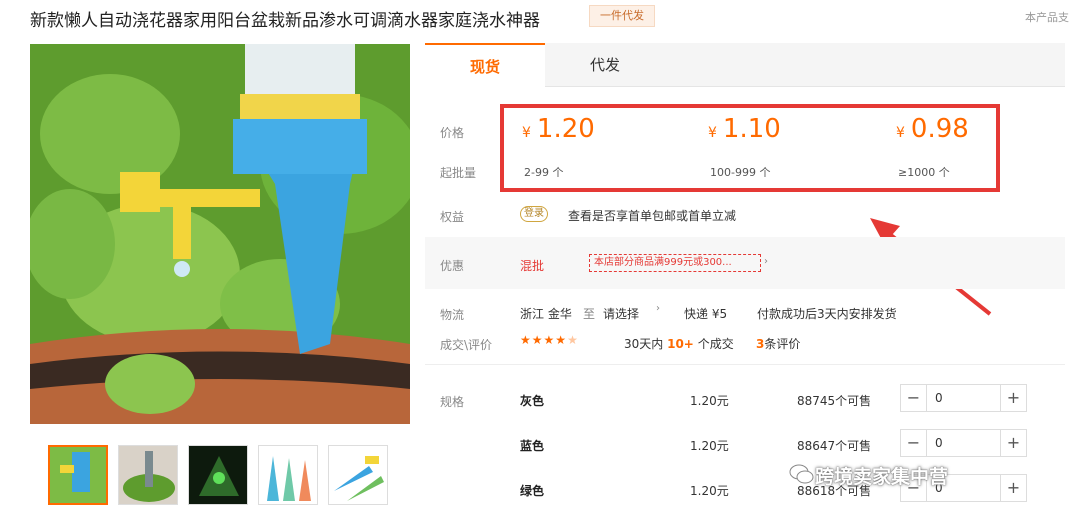 Image resolution: width=1070 pixels, height=523 pixels. What do you see at coordinates (652, 215) in the screenshot?
I see `benefit-text: 查看是否享首单包邮或首单立减` at bounding box center [652, 215].